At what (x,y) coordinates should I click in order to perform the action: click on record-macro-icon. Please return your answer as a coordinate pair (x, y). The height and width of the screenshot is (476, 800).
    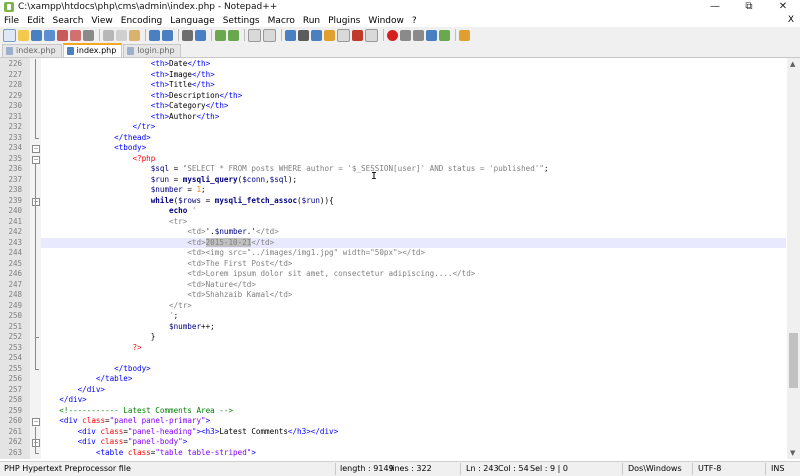
    Looking at the image, I should click on (392, 35).